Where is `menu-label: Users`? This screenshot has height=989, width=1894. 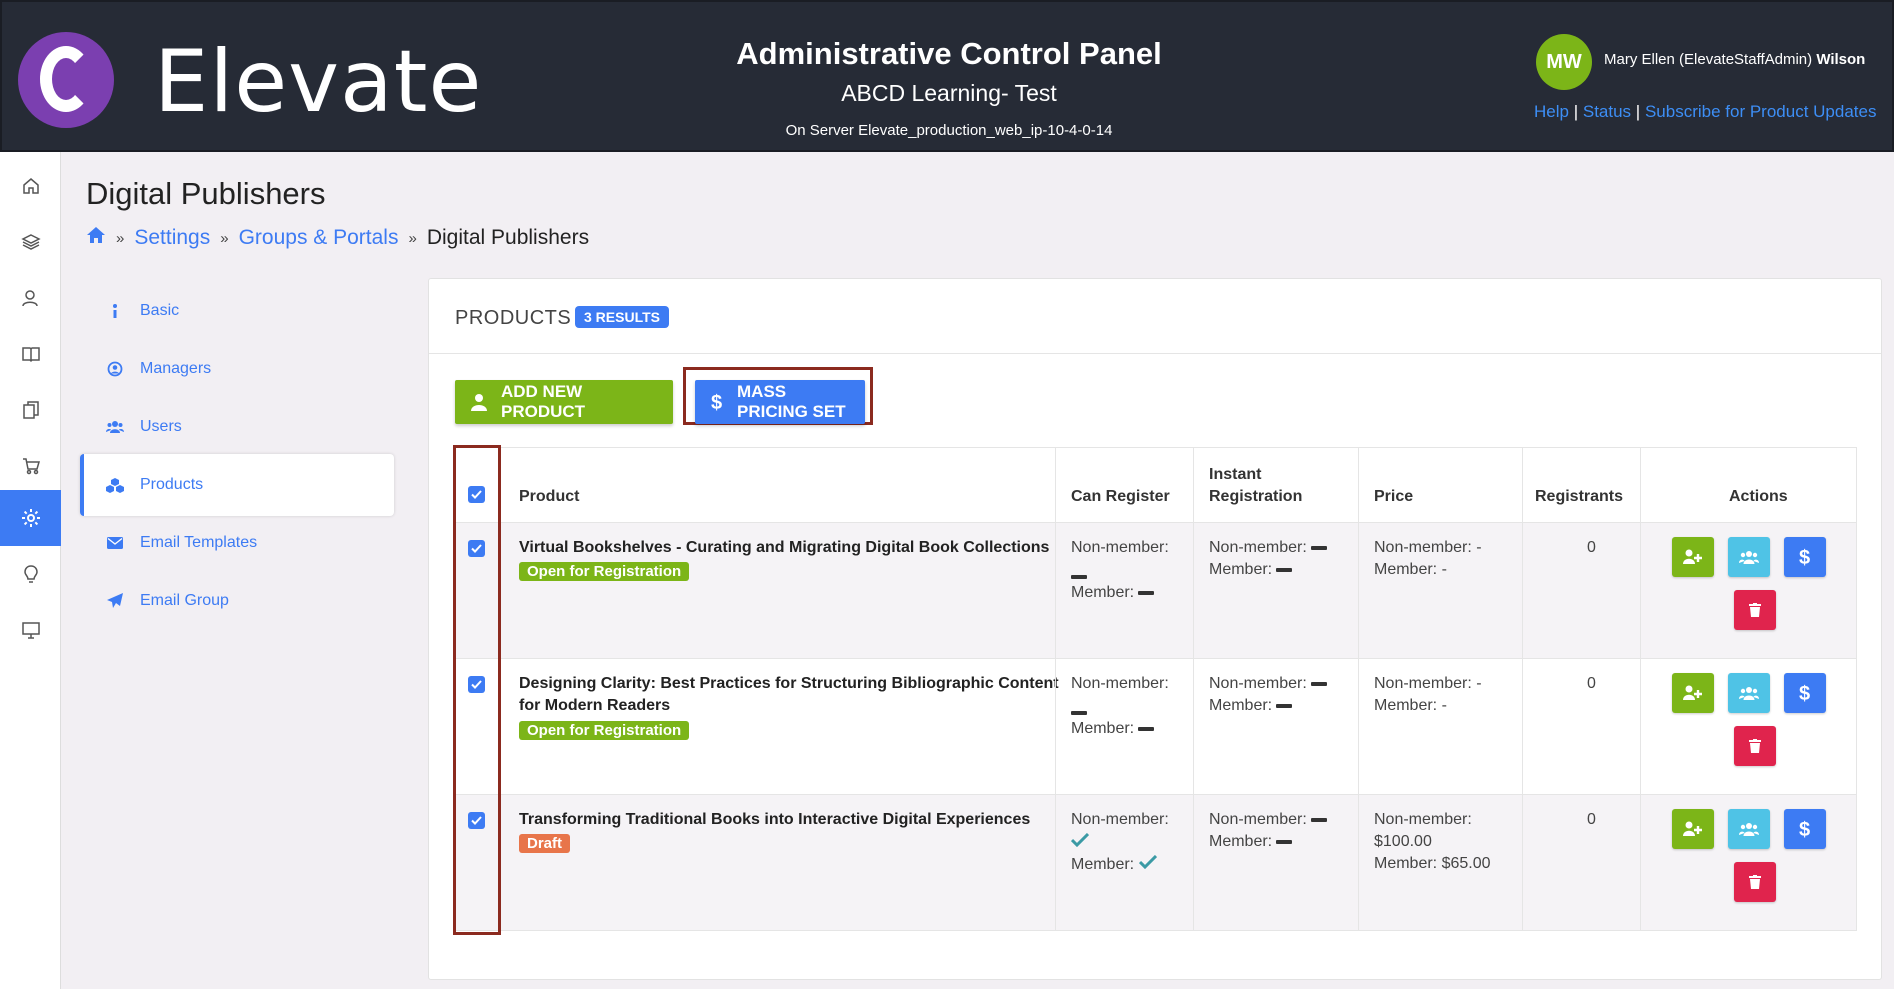 menu-label: Users is located at coordinates (161, 426).